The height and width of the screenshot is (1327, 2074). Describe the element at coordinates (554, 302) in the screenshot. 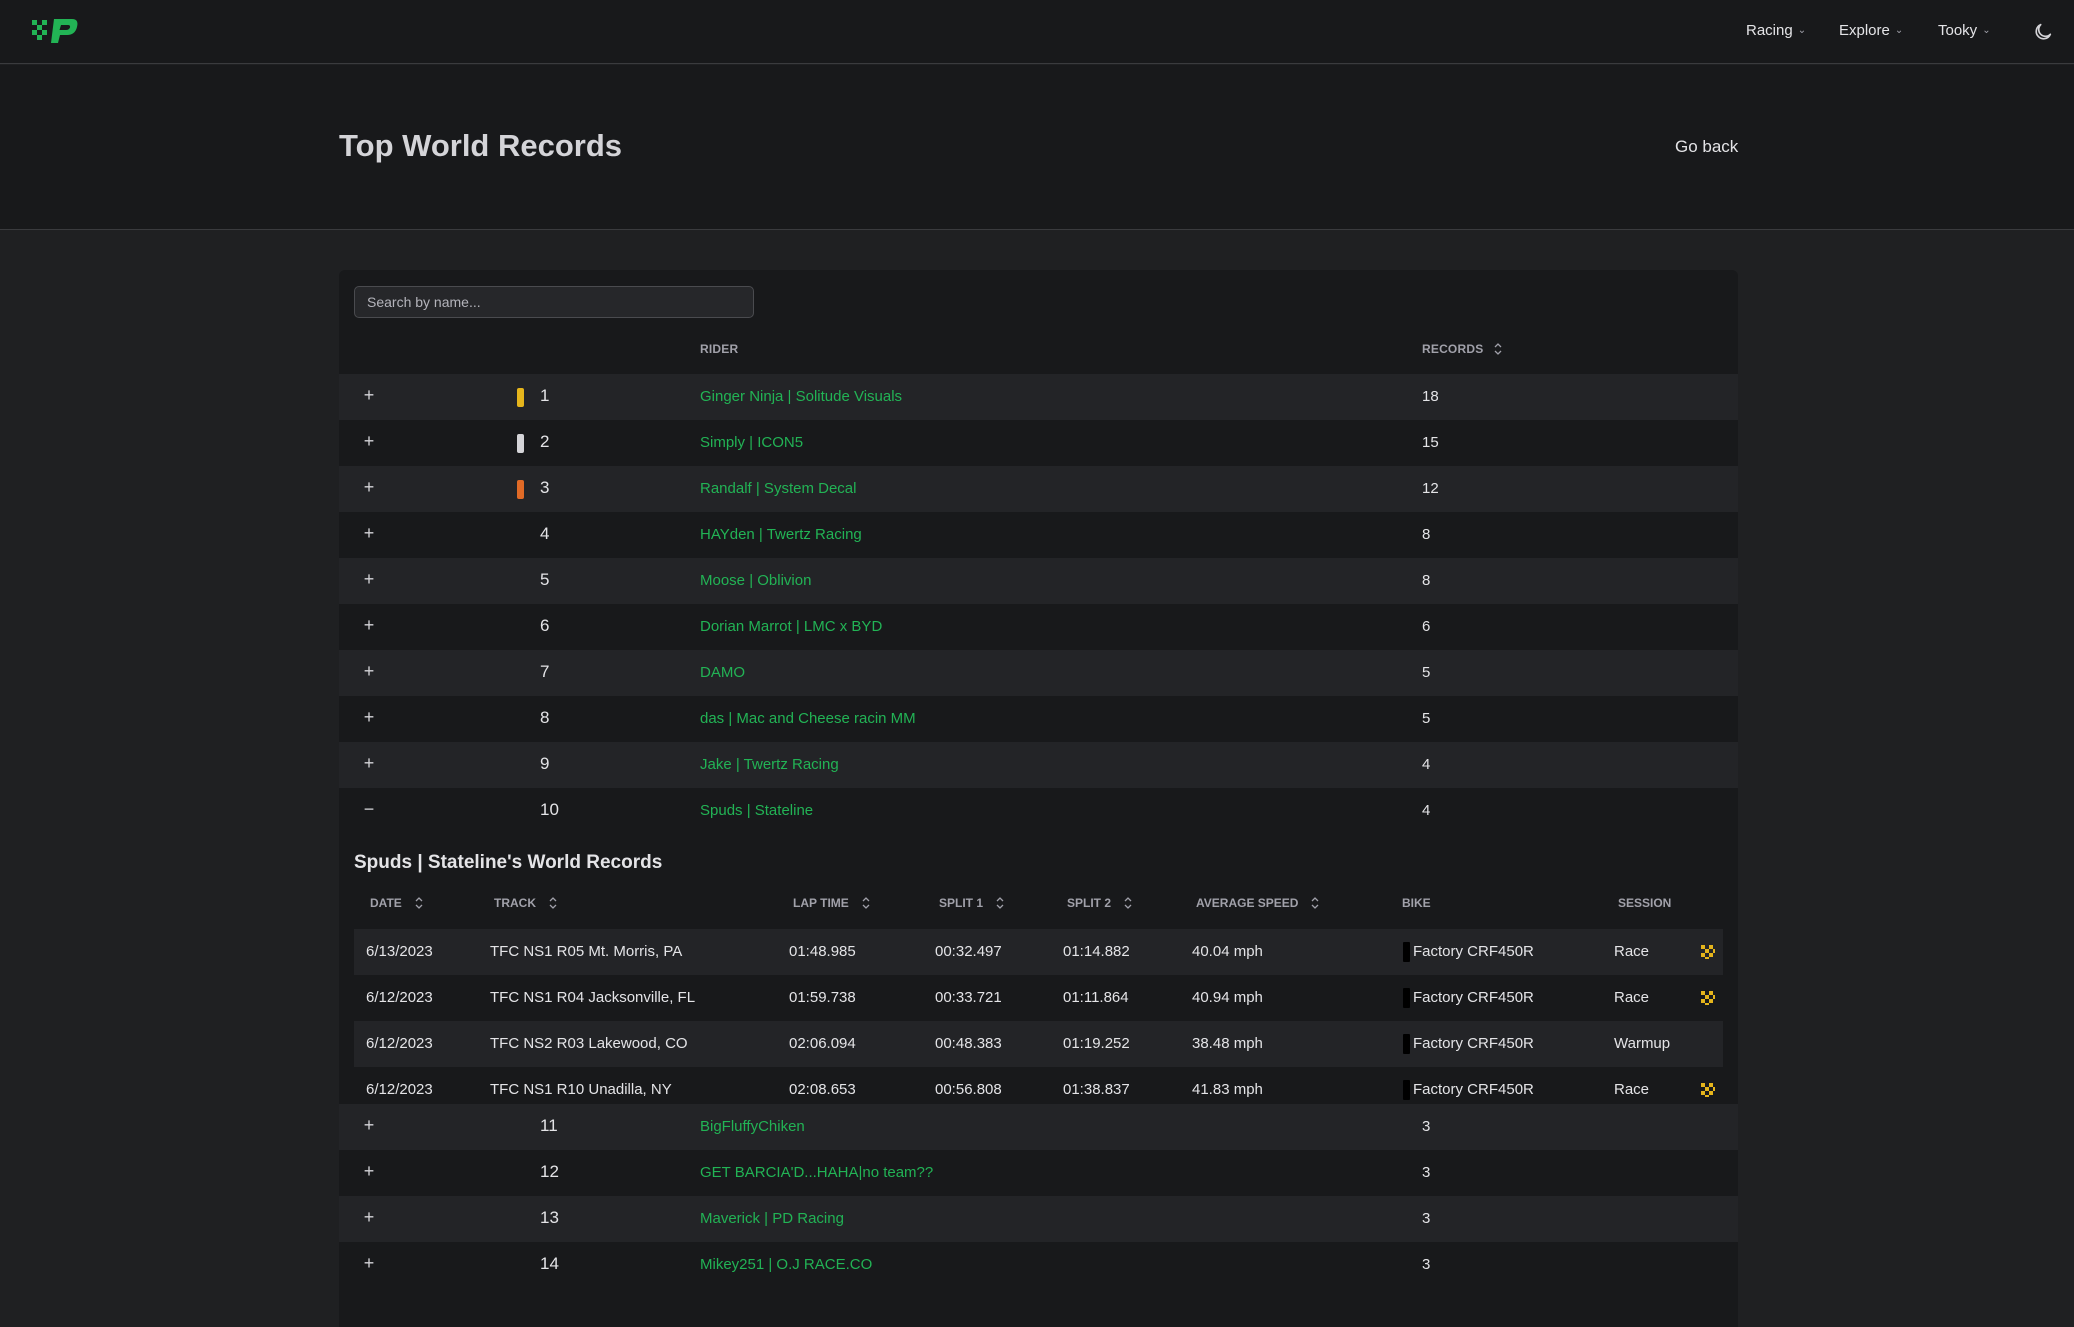

I see `search-input` at that location.